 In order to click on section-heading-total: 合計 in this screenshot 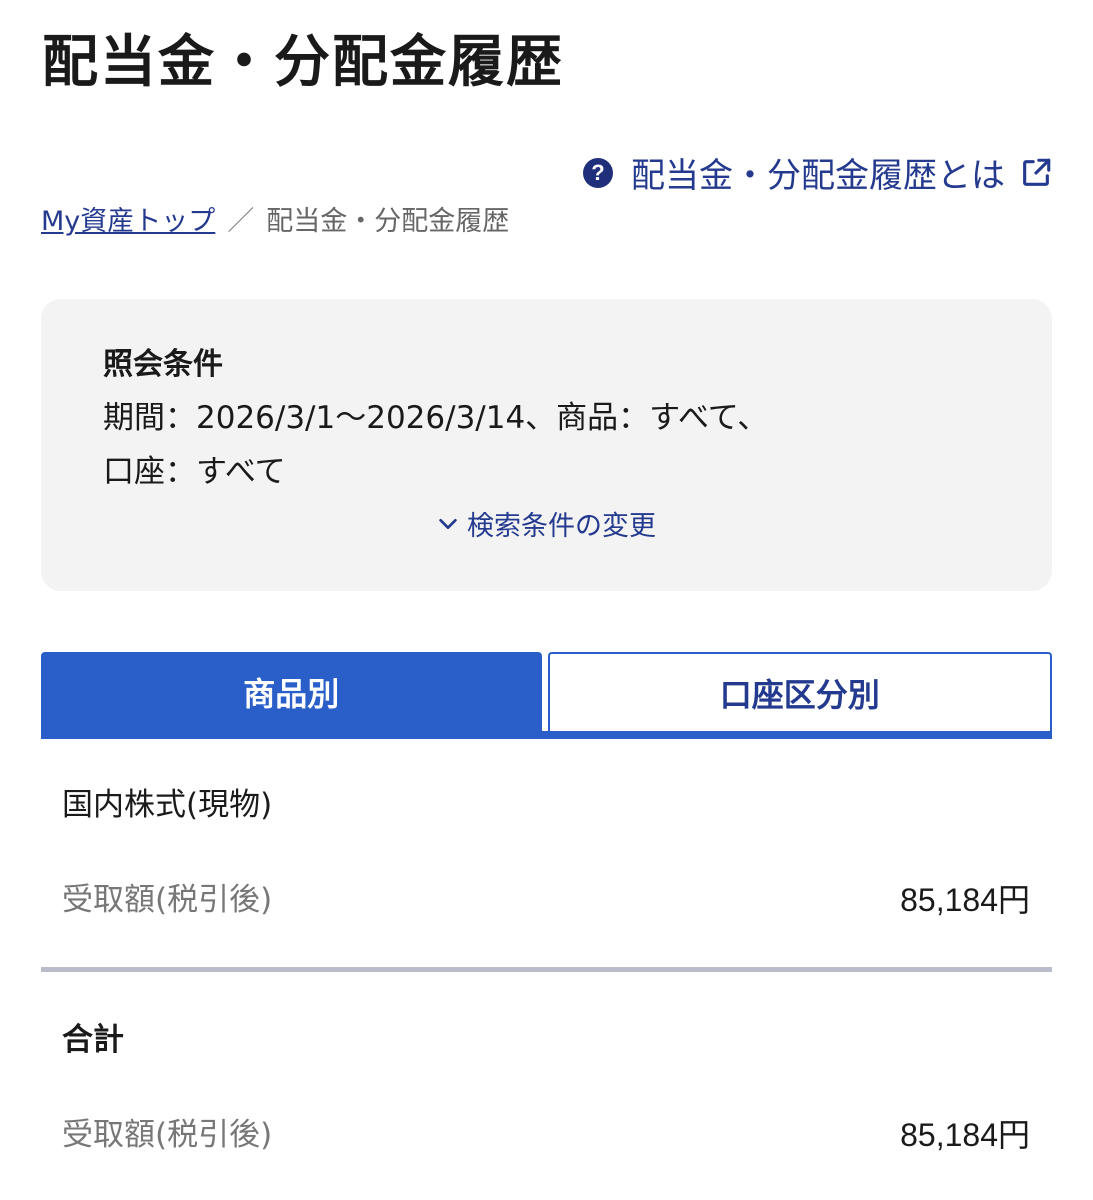, I will do `click(93, 1040)`.